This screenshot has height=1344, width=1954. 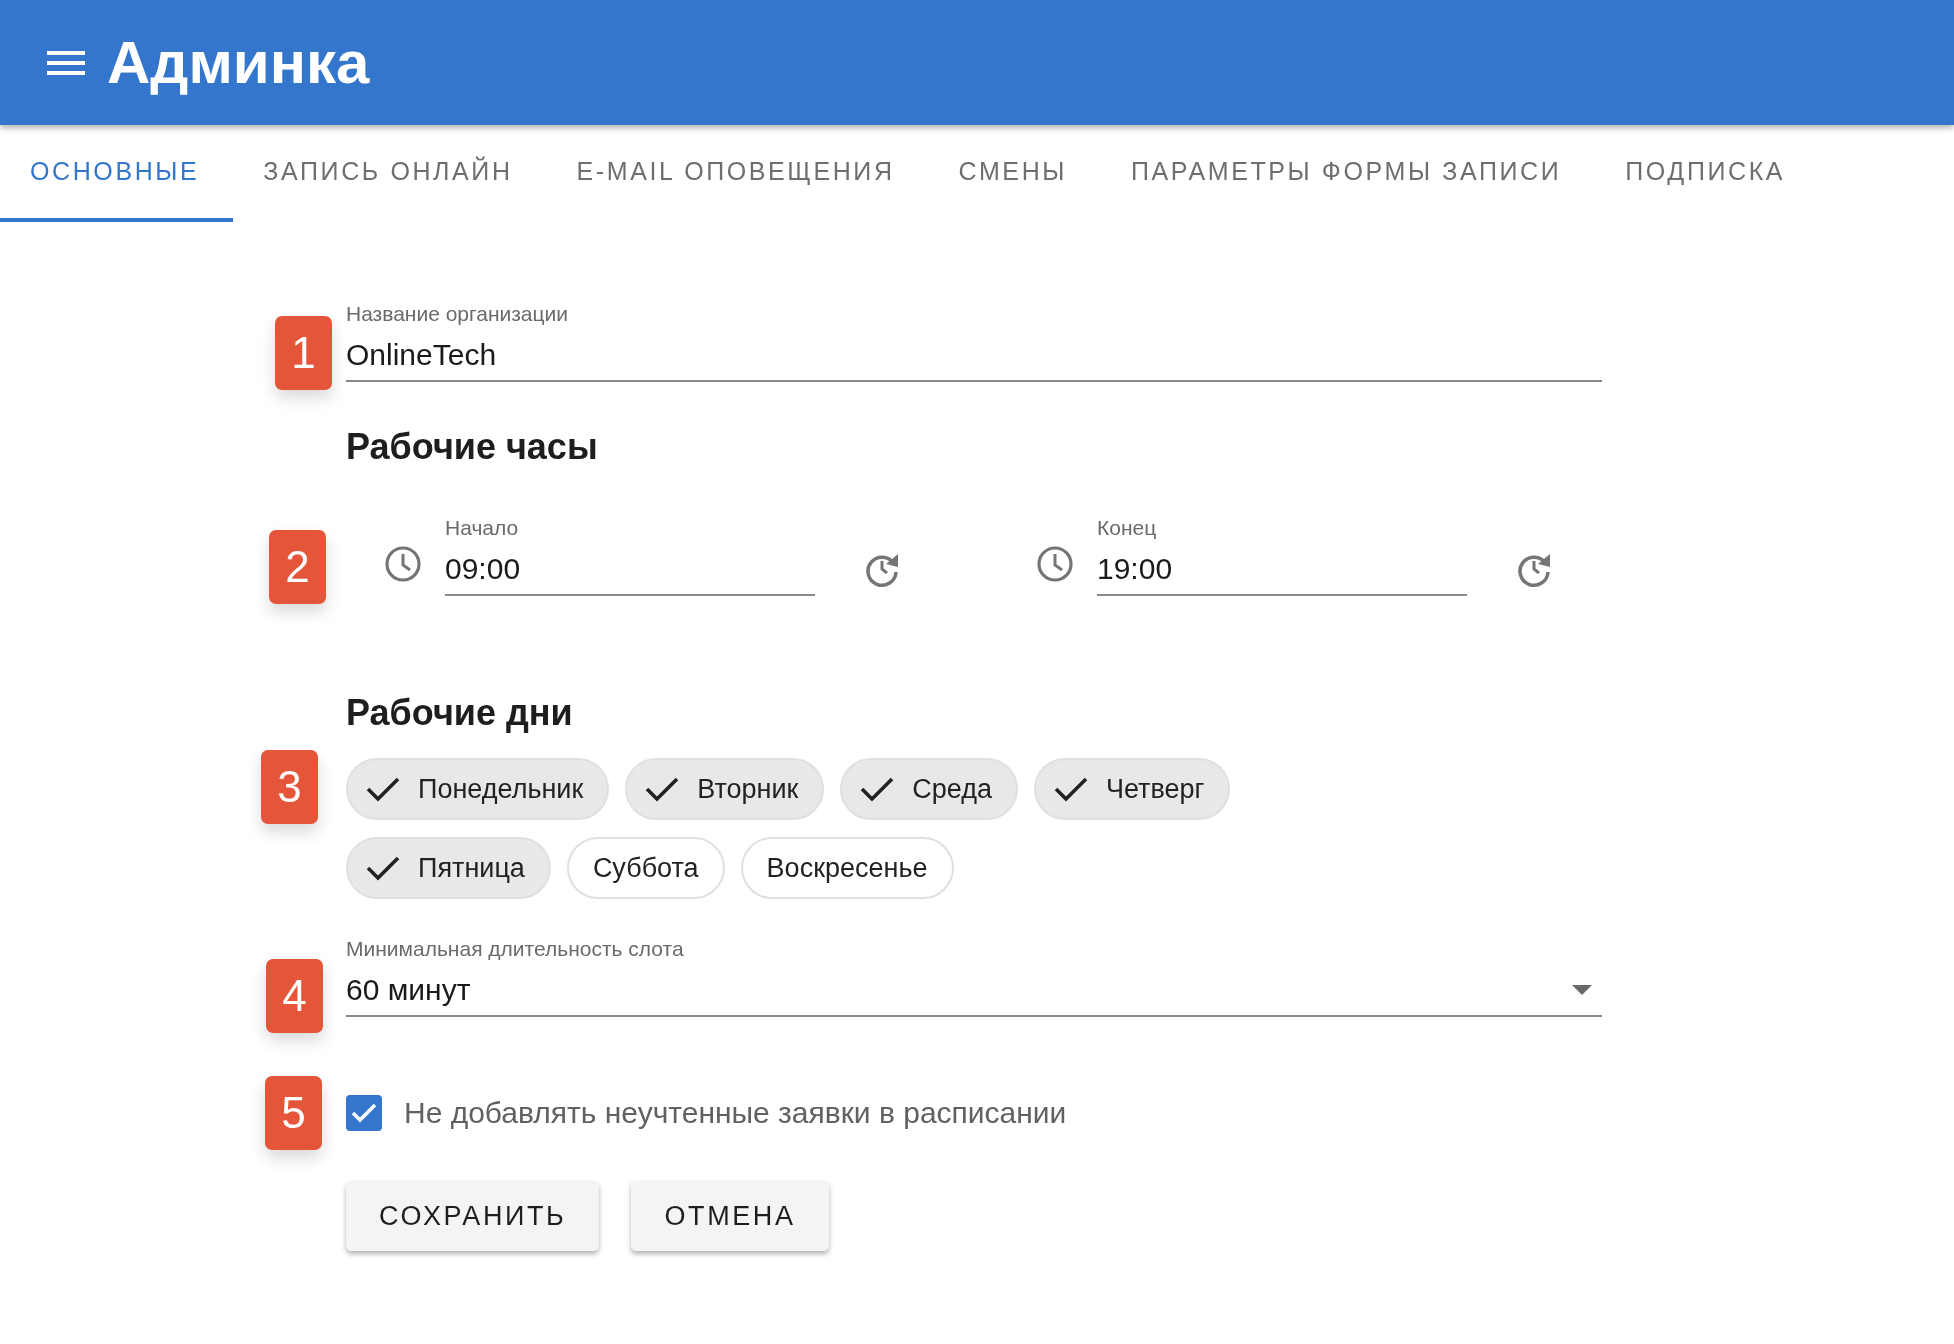 What do you see at coordinates (929, 789) in the screenshot?
I see `day-chip: Среда` at bounding box center [929, 789].